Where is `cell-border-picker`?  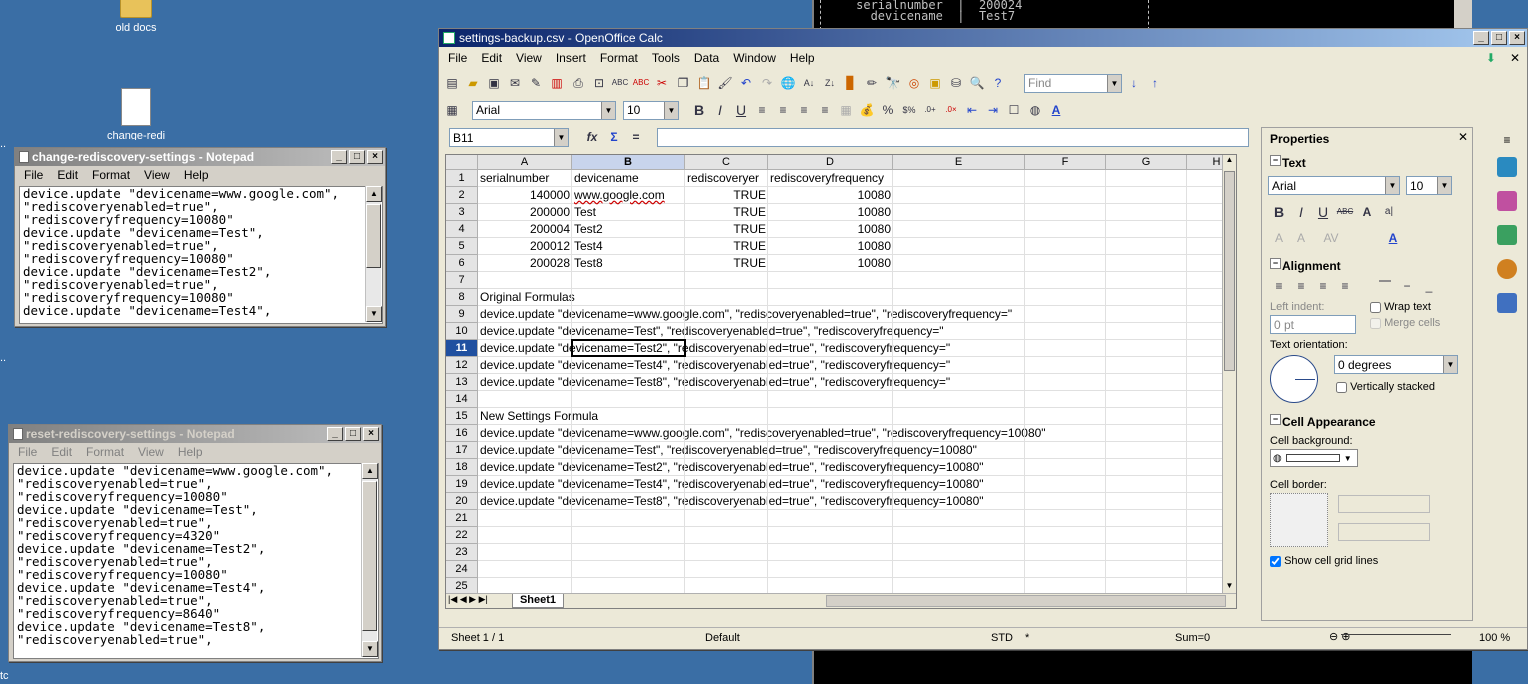 cell-border-picker is located at coordinates (1299, 520).